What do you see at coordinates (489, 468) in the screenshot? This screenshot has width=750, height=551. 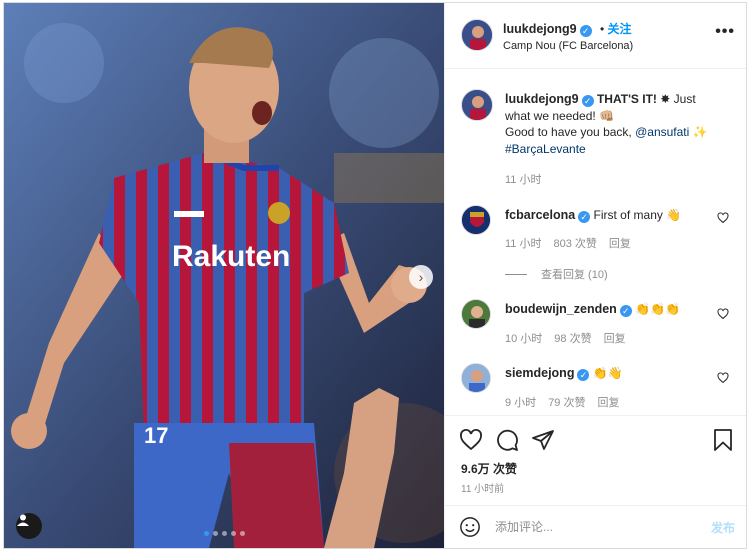 I see `likes-count: 9.6万 次赞` at bounding box center [489, 468].